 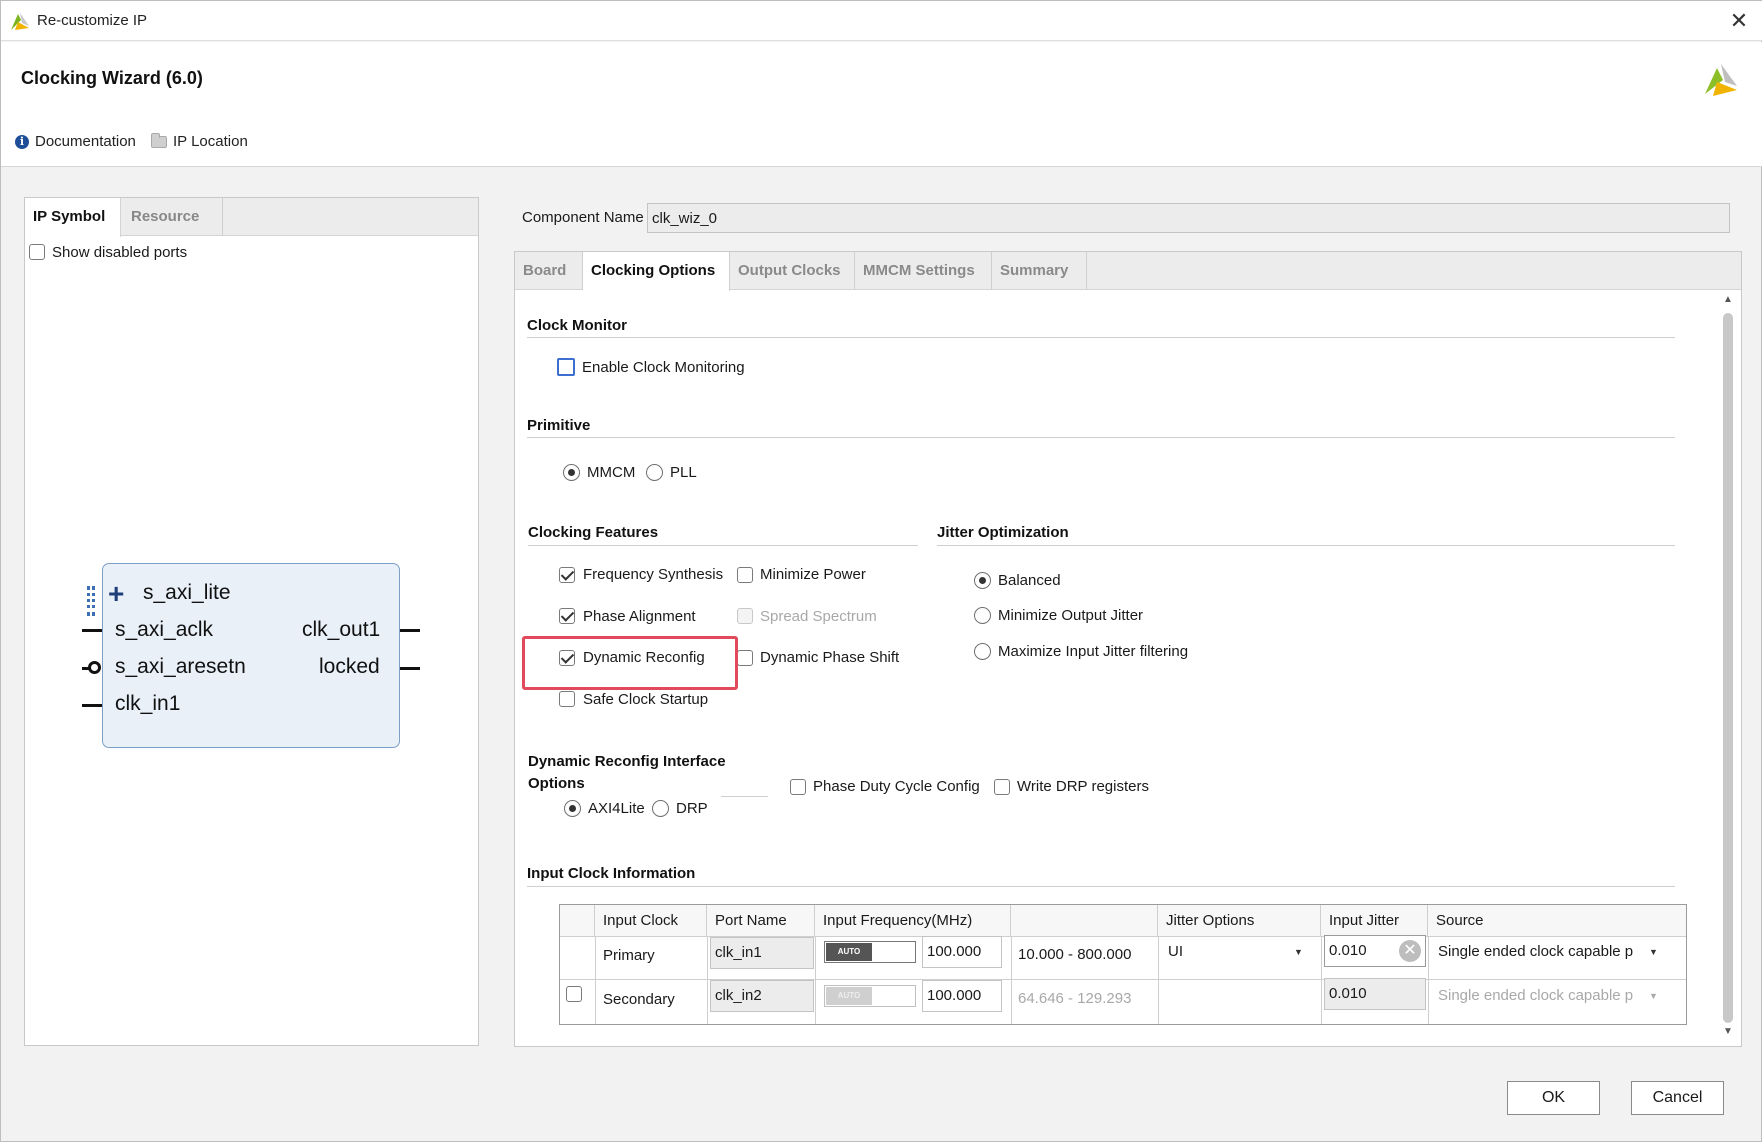 What do you see at coordinates (566, 367) in the screenshot?
I see `enable-clock-monitoring-checkbox` at bounding box center [566, 367].